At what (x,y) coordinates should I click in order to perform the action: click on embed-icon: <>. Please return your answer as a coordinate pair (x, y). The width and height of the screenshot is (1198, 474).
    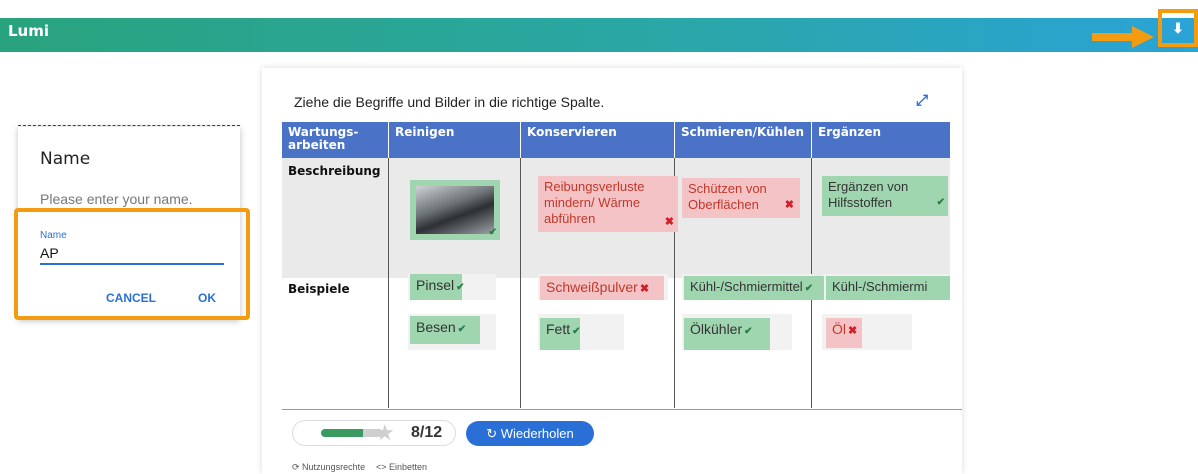
    Looking at the image, I should click on (383, 467).